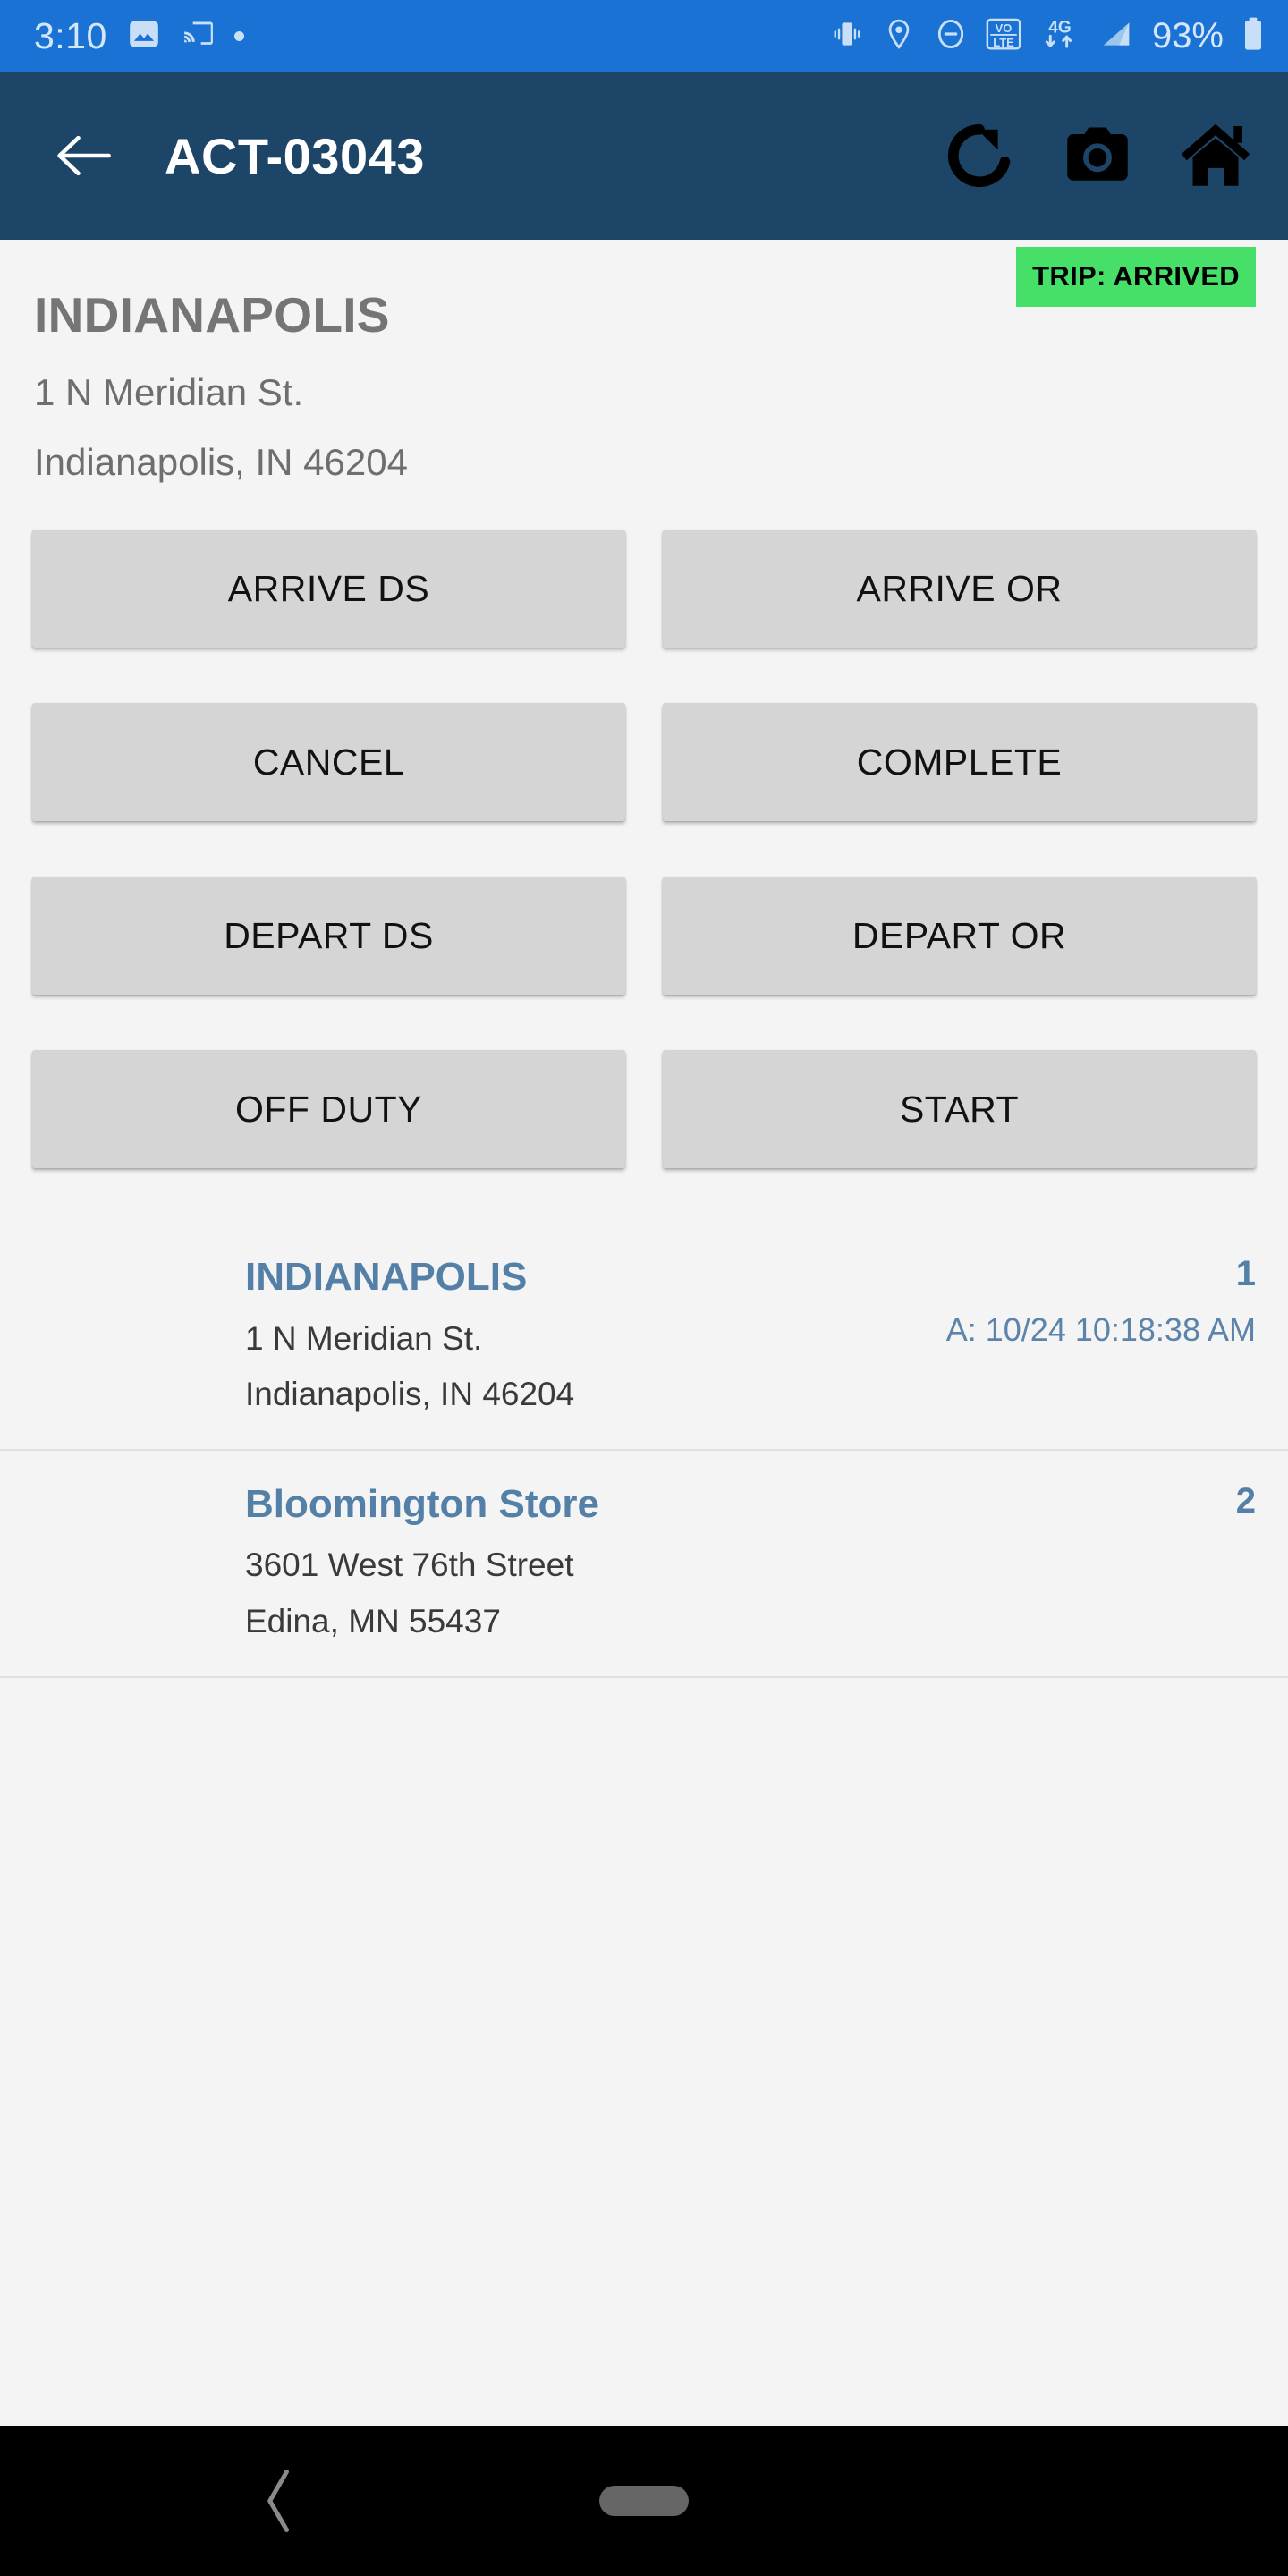  I want to click on back-arrow-icon, so click(83, 156).